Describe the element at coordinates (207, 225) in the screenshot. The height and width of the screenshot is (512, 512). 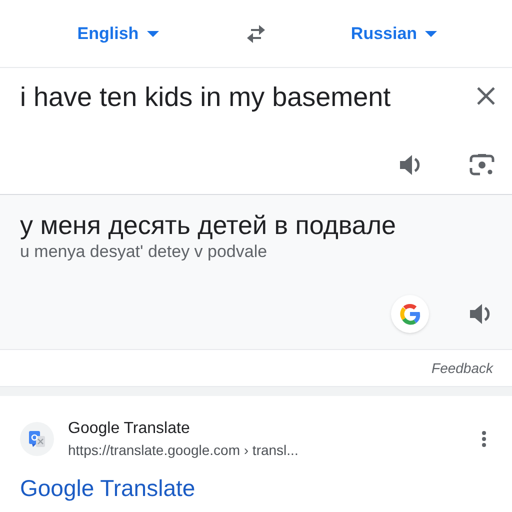
I see `translation-text: у меня десять детей в подвале` at that location.